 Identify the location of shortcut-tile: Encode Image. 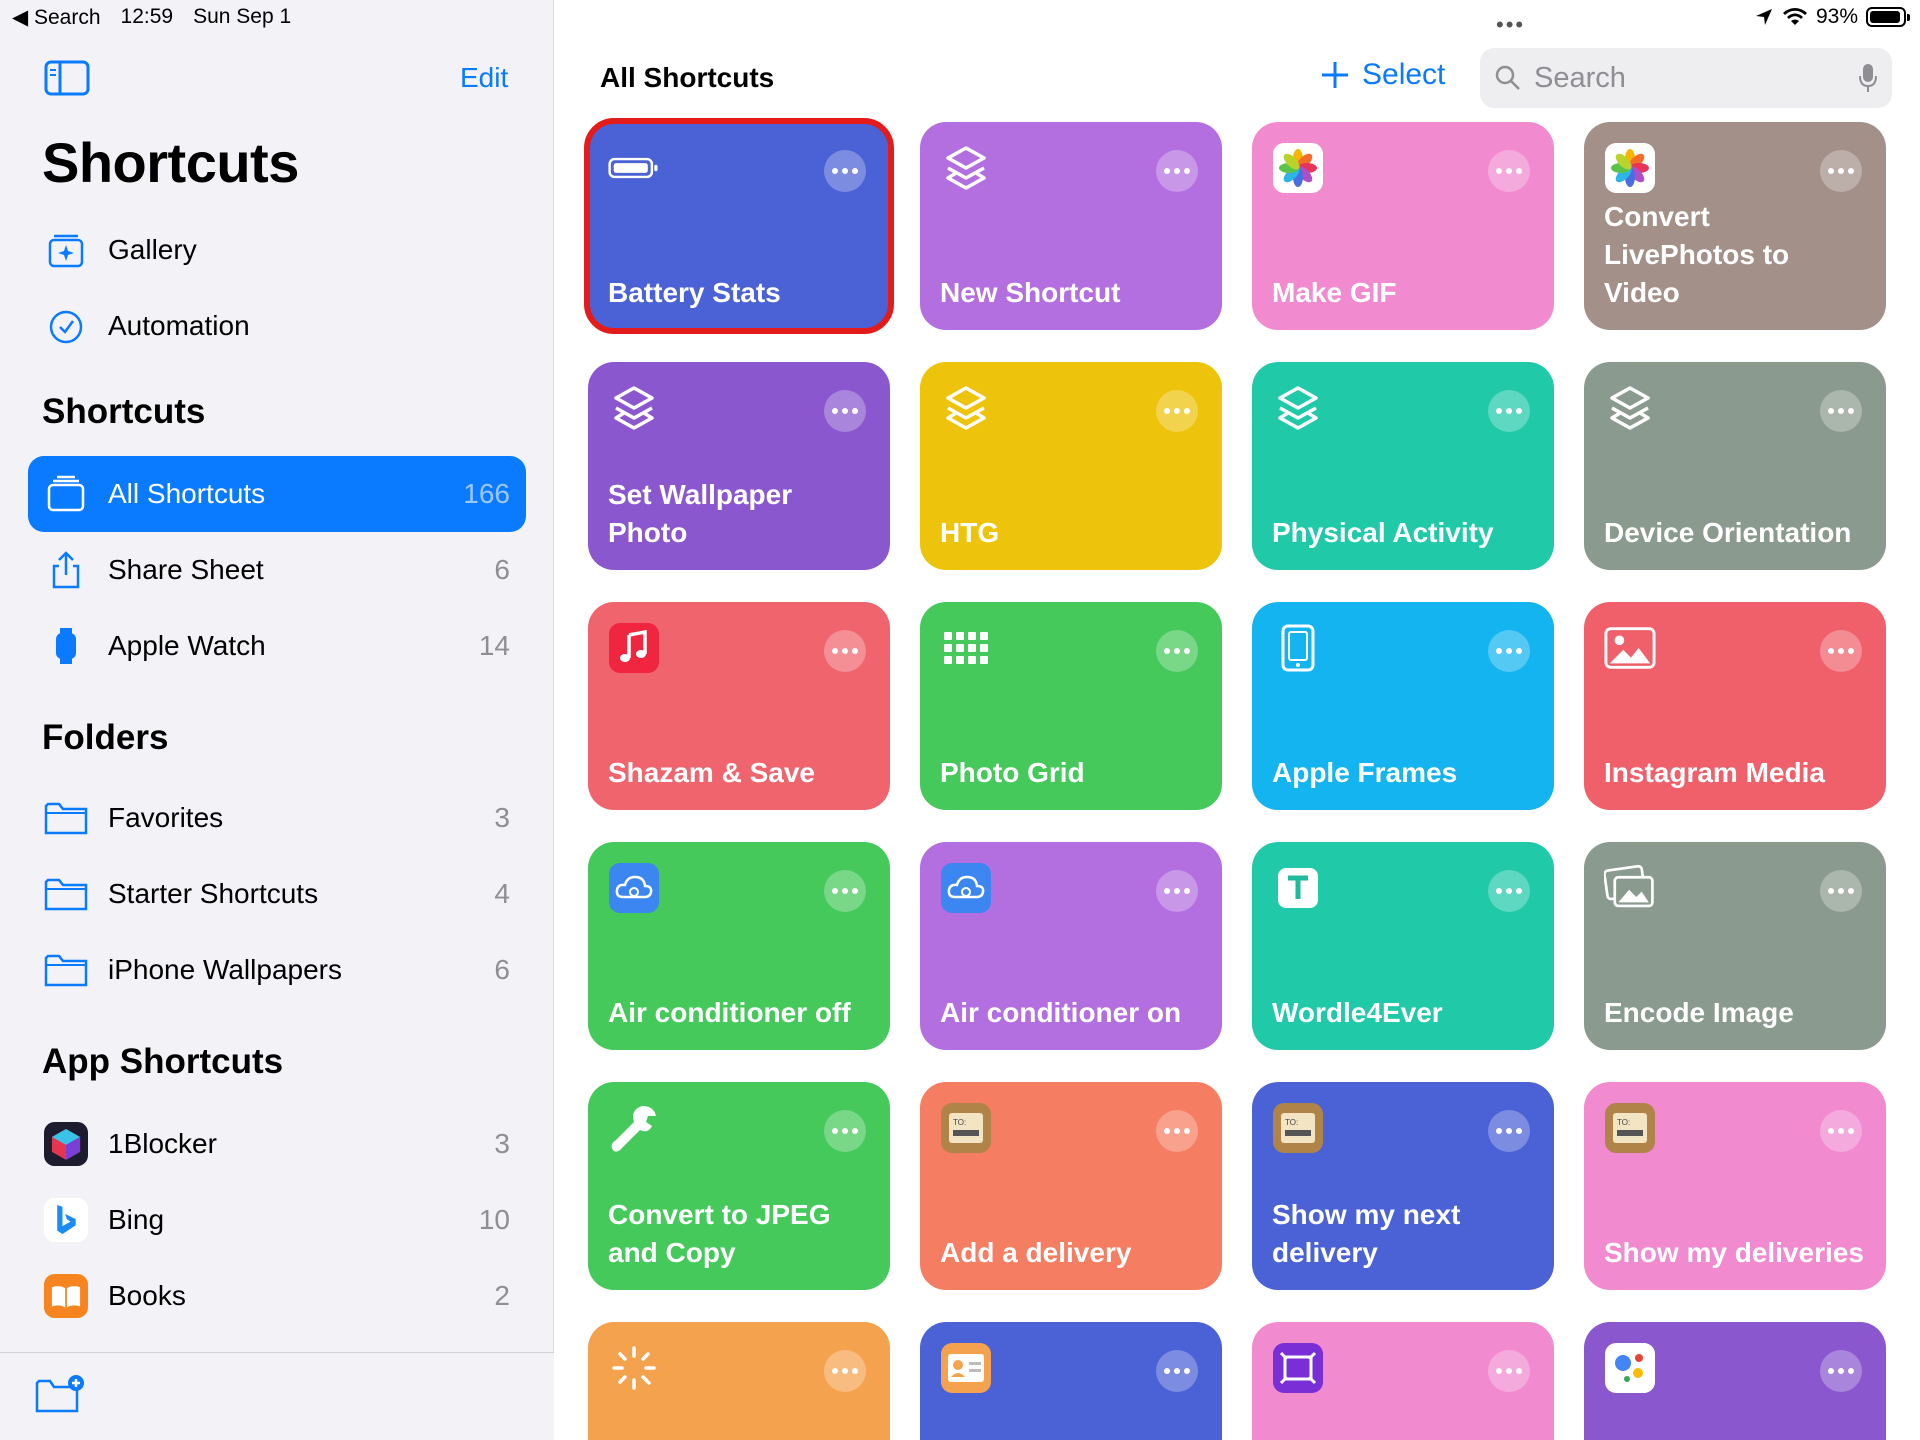
(1735, 946).